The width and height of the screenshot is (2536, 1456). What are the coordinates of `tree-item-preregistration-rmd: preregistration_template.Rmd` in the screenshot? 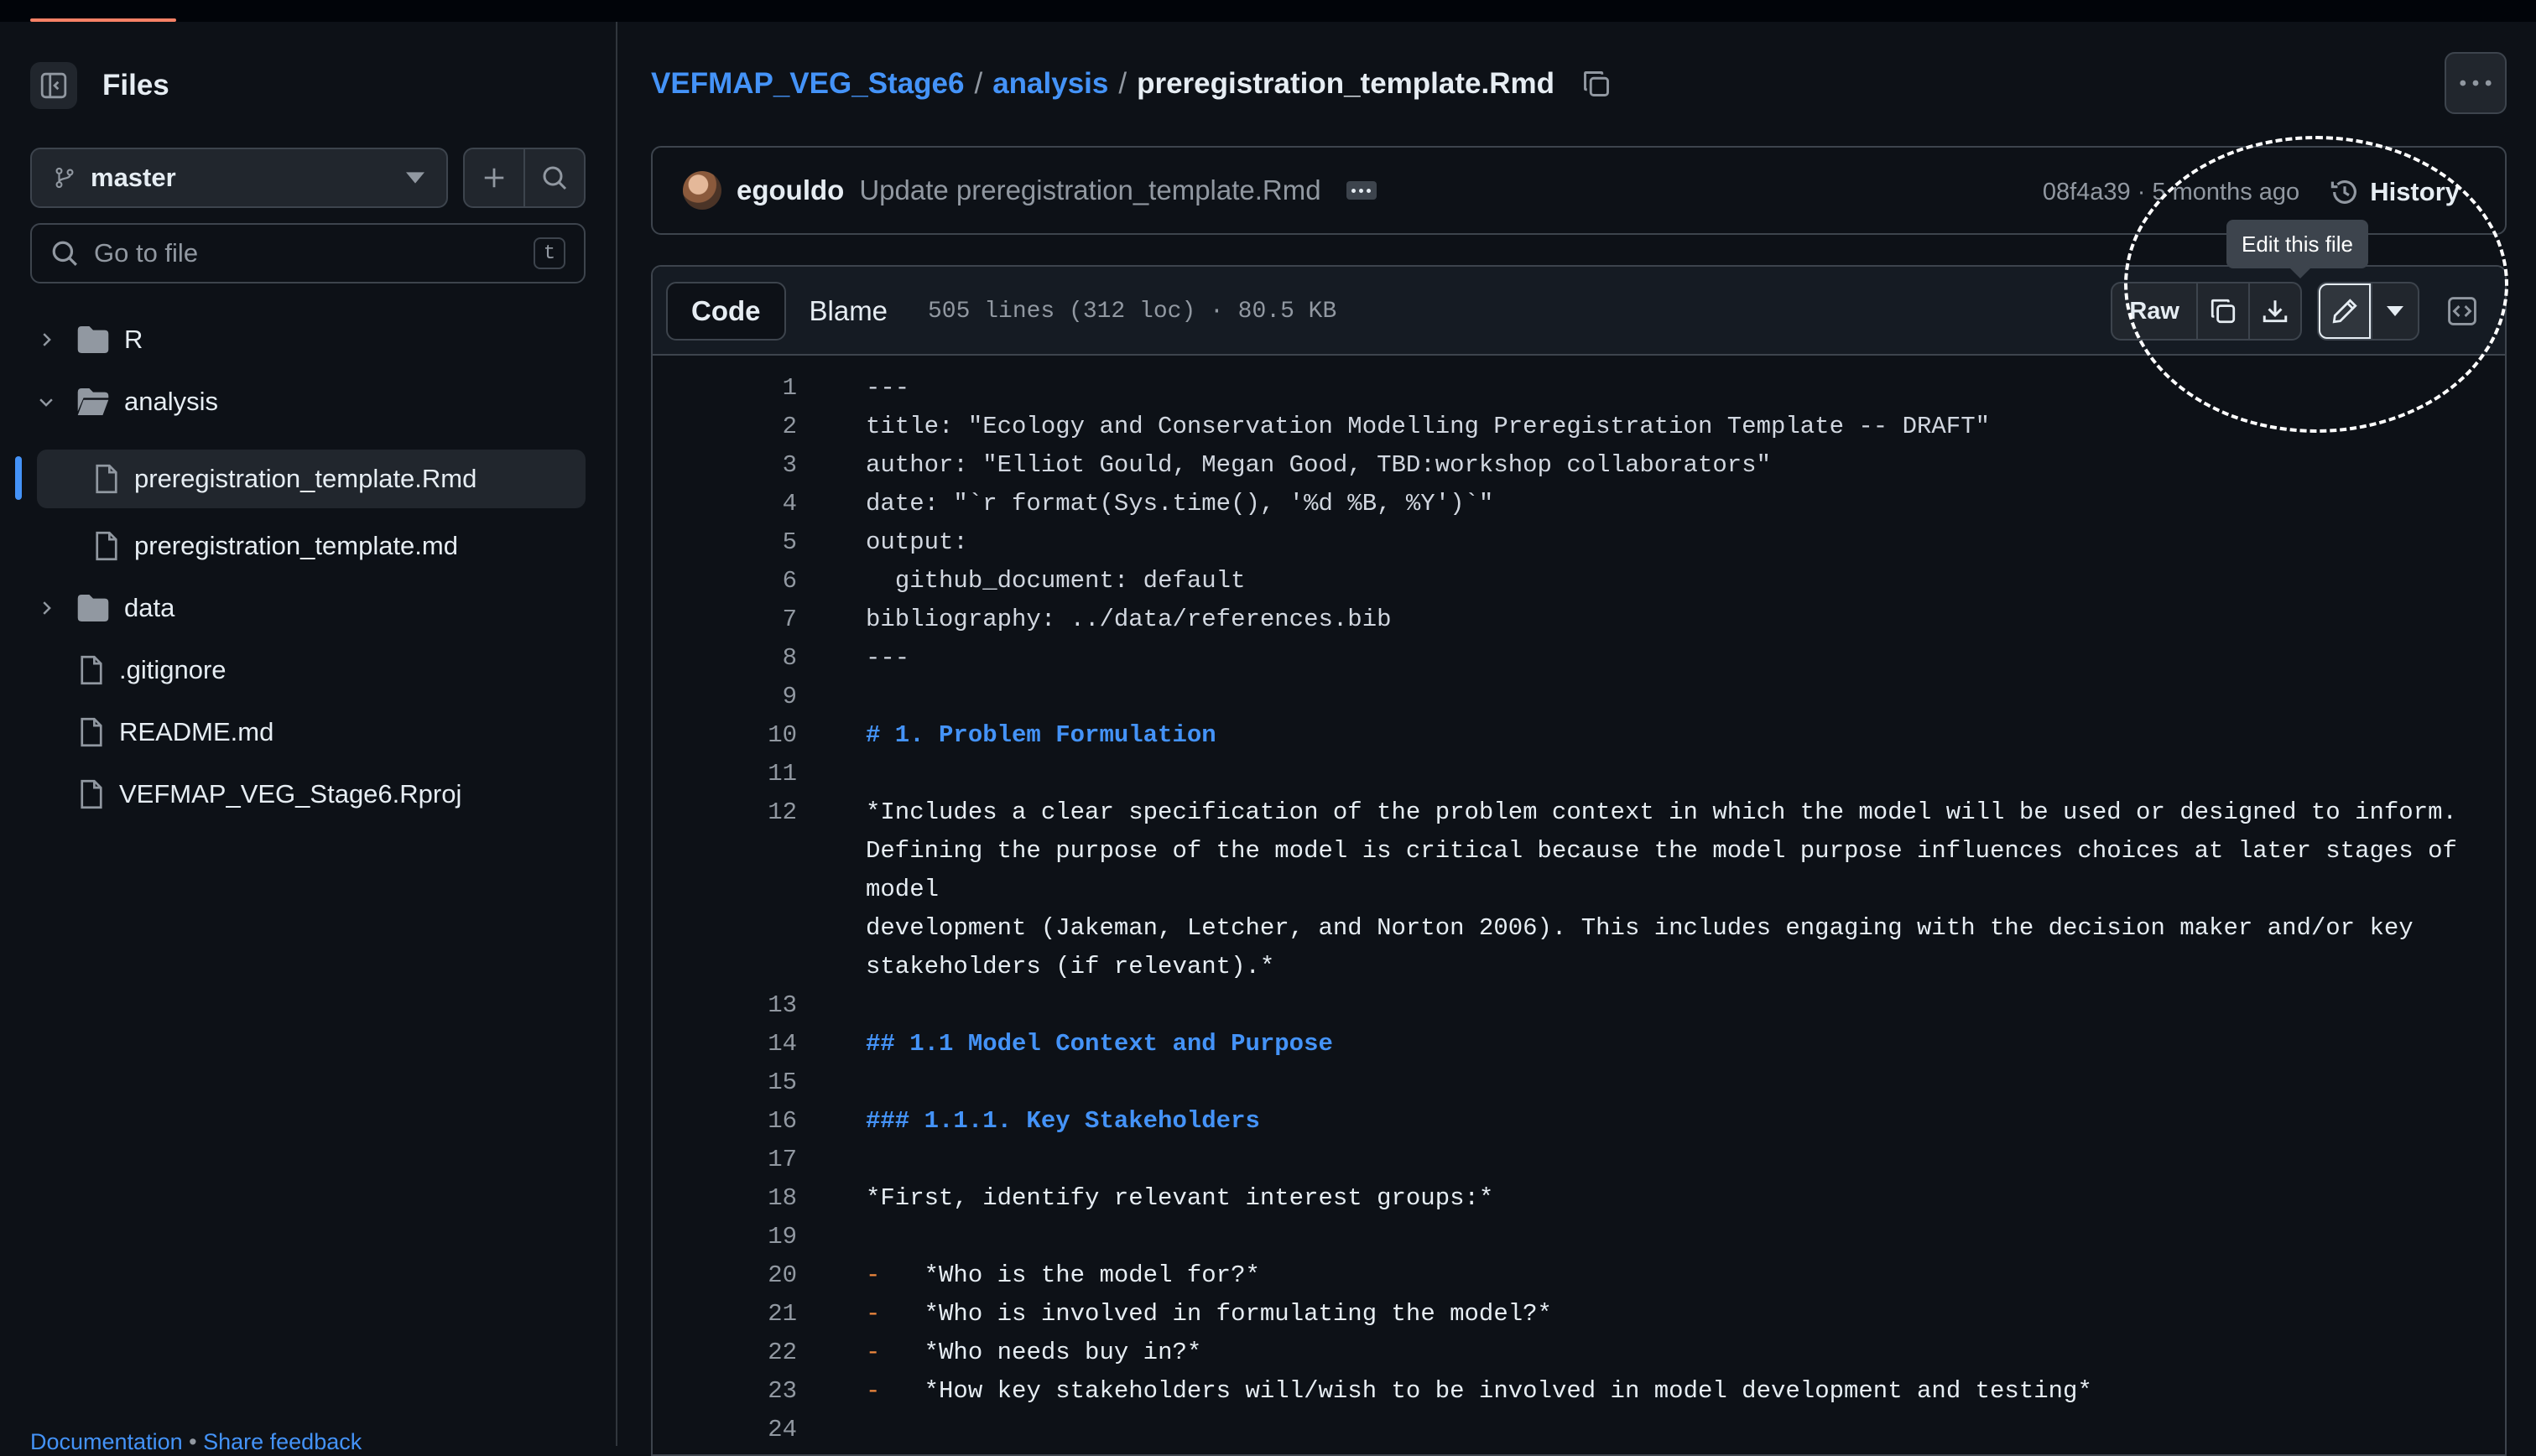 It's located at (312, 479).